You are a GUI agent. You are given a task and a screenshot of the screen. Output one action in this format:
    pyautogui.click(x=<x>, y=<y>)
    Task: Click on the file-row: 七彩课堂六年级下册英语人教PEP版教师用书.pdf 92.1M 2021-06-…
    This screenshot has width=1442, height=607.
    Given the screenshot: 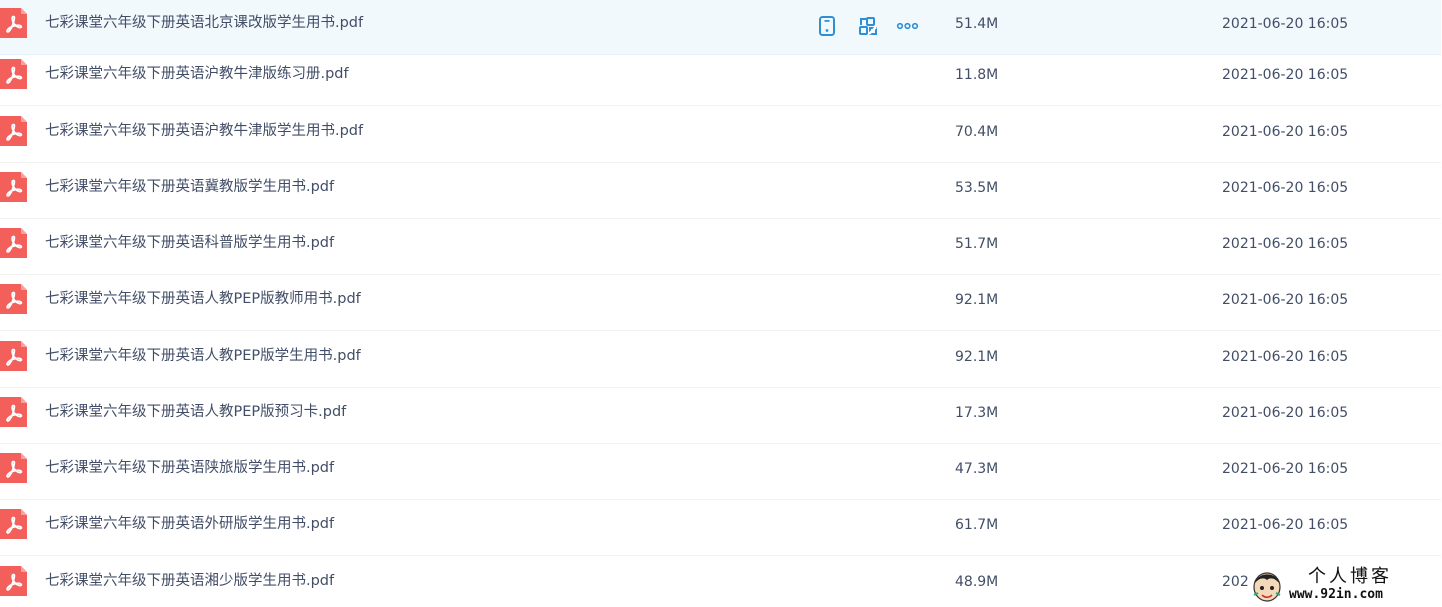 What is the action you would take?
    pyautogui.click(x=720, y=303)
    